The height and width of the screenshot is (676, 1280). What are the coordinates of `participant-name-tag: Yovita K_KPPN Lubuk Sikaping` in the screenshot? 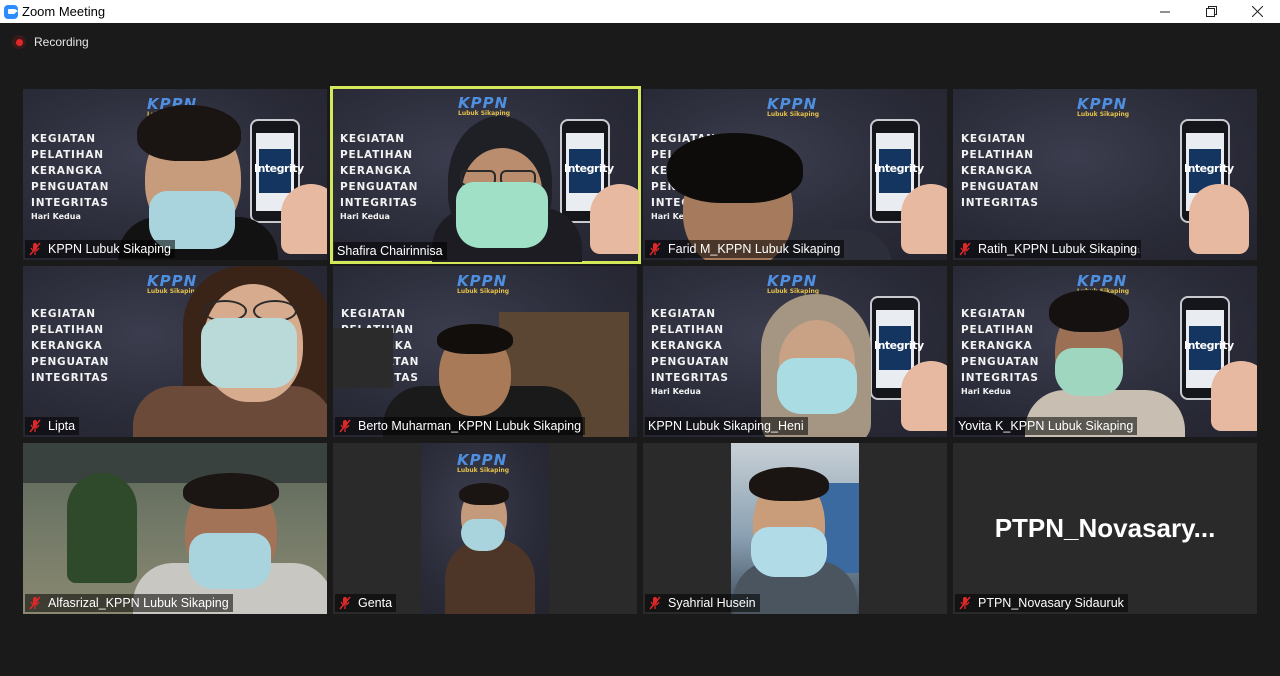 It's located at (1046, 426).